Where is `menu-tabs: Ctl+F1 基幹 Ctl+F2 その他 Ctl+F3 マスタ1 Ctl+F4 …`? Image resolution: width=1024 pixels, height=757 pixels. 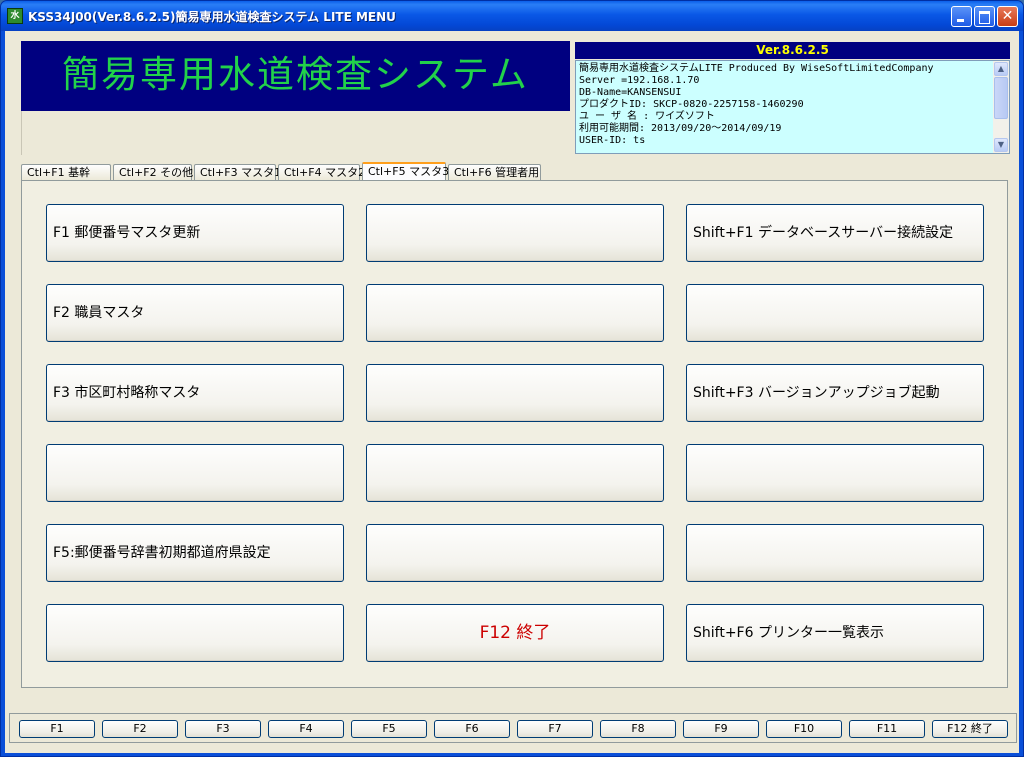
menu-tabs: Ctl+F1 基幹 Ctl+F2 その他 Ctl+F3 マスタ1 Ctl+F4 … is located at coordinates (471, 171).